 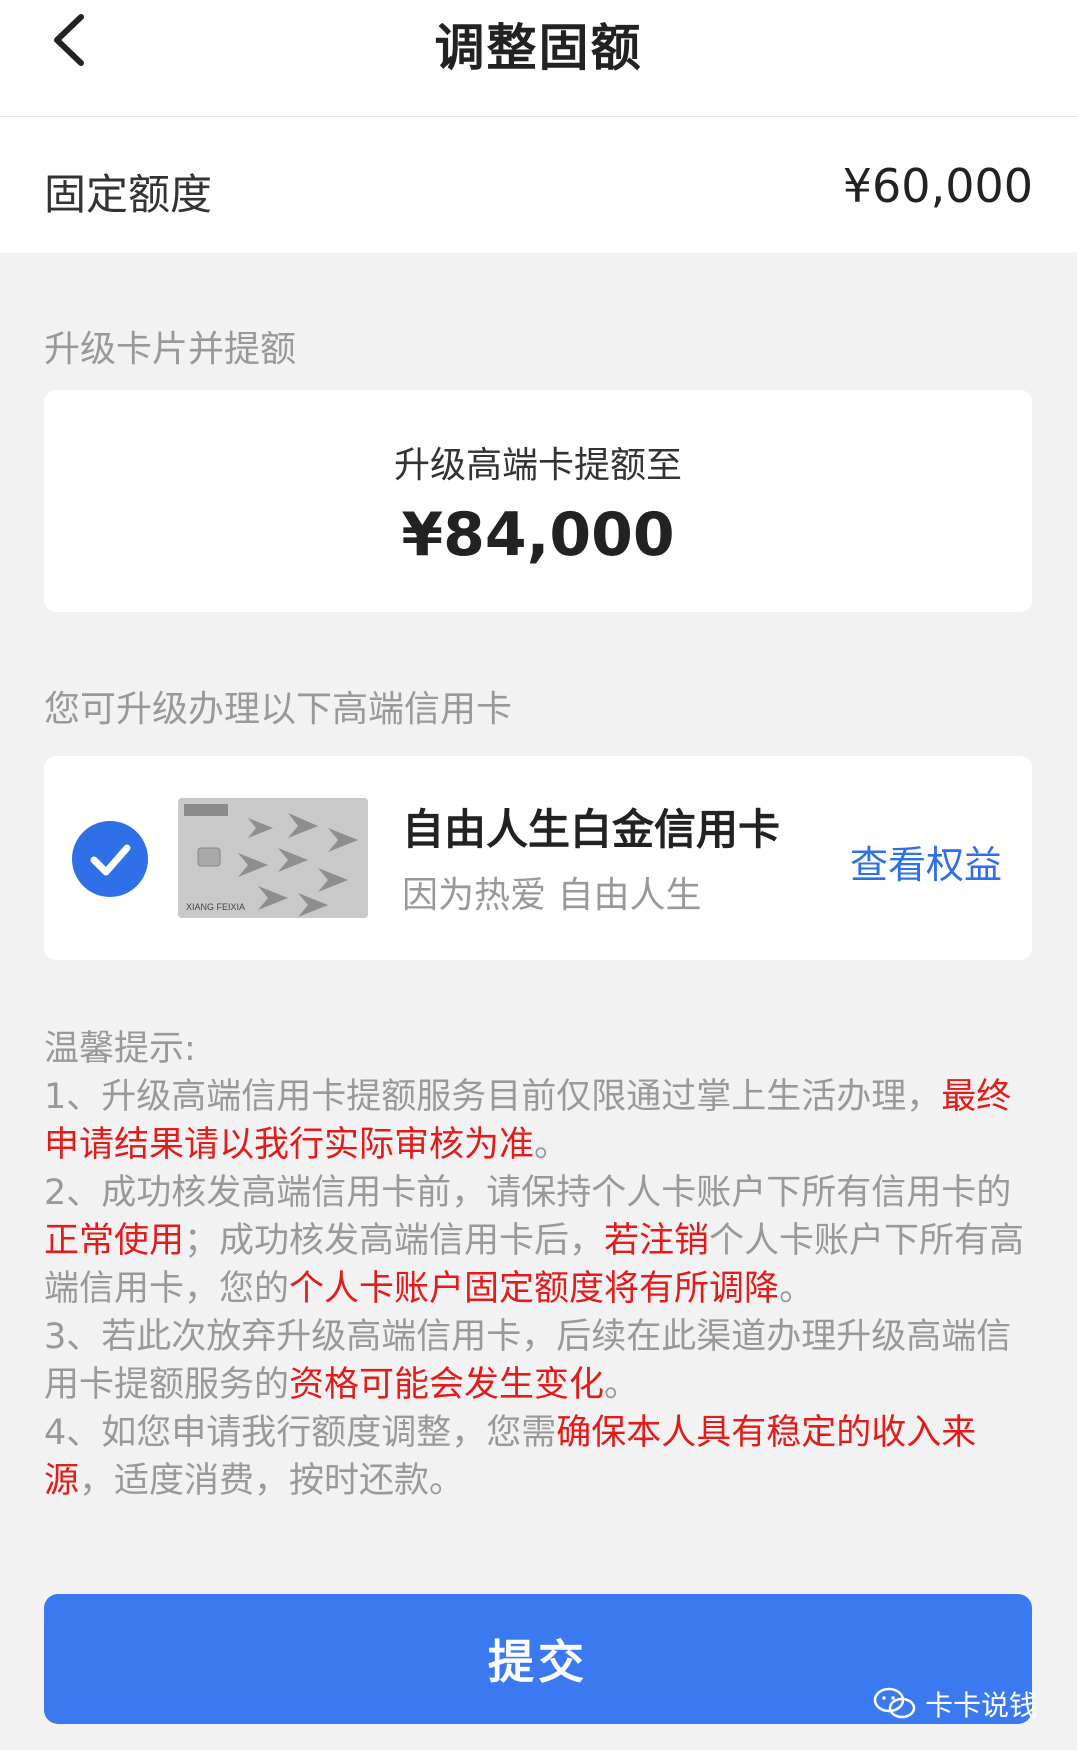 What do you see at coordinates (538, 48) in the screenshot?
I see `page-title: 调整固额` at bounding box center [538, 48].